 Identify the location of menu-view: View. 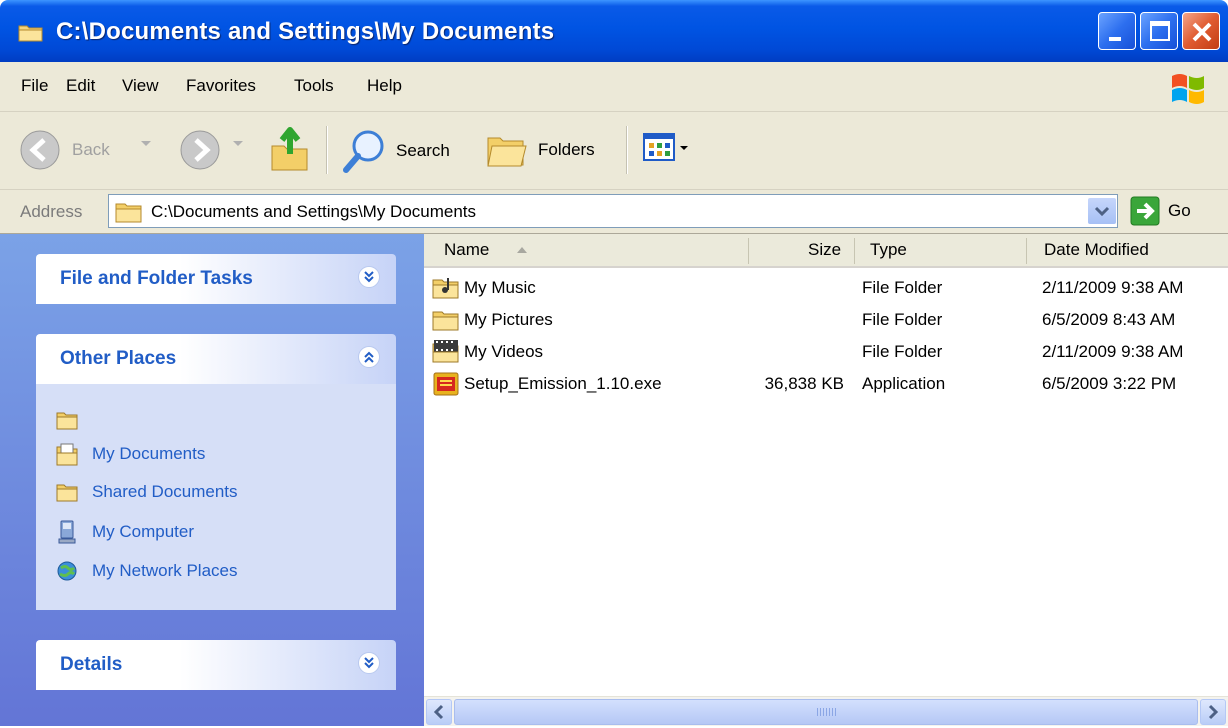
(140, 86).